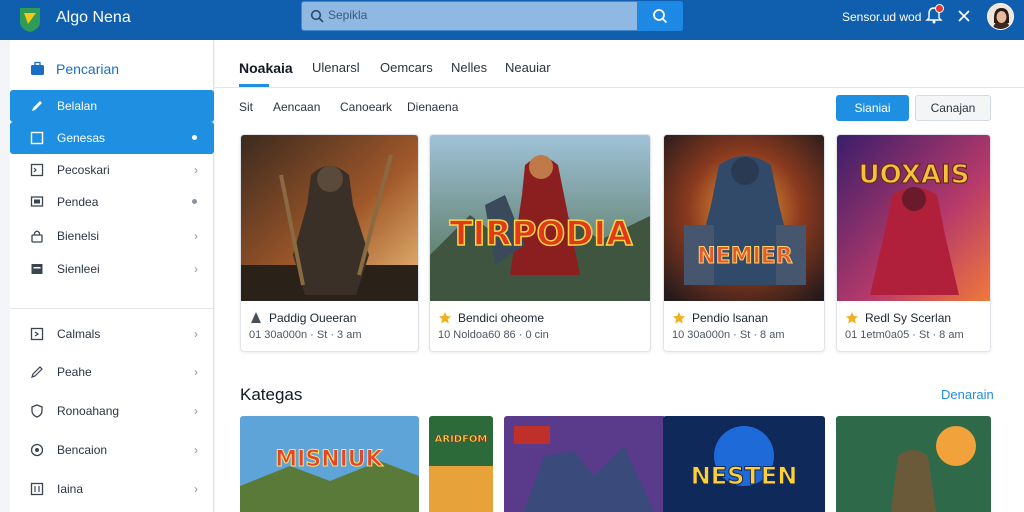  What do you see at coordinates (461, 439) in the screenshot?
I see `thumbnail-title-text: ARIDFOM` at bounding box center [461, 439].